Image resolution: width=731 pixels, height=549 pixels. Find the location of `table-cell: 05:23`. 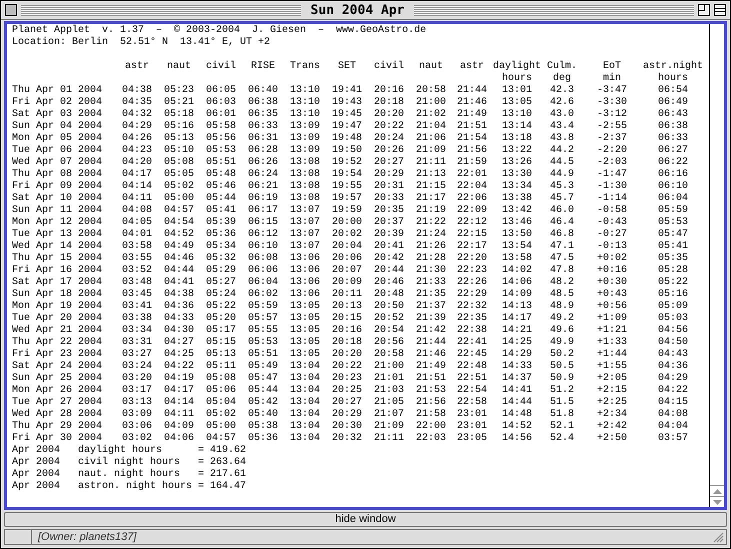

table-cell: 05:23 is located at coordinates (179, 91).